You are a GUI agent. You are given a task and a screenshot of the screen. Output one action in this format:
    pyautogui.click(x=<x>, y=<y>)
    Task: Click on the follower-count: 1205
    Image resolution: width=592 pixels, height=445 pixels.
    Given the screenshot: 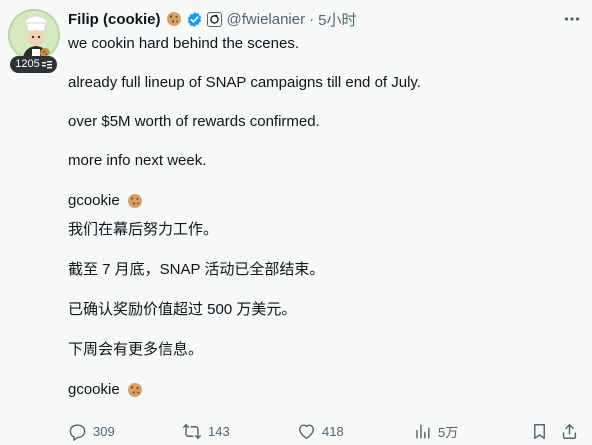 What is the action you would take?
    pyautogui.click(x=27, y=64)
    